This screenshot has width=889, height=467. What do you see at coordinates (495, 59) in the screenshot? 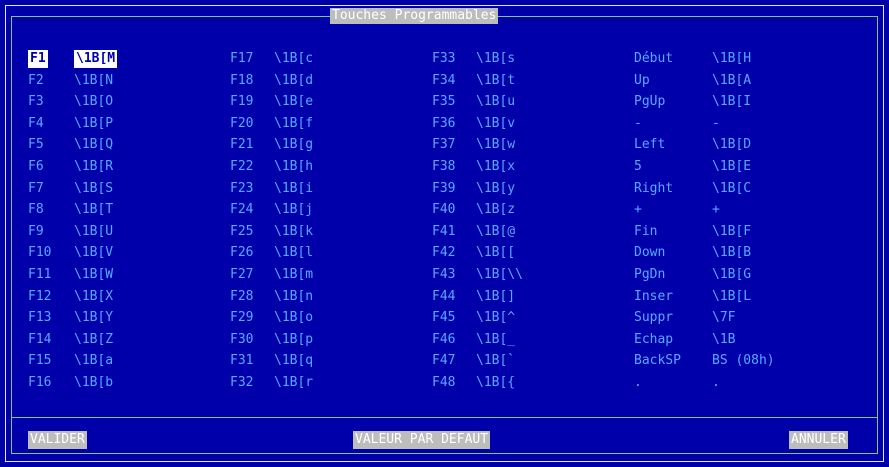
I see `key-value-field: \1B[s` at bounding box center [495, 59].